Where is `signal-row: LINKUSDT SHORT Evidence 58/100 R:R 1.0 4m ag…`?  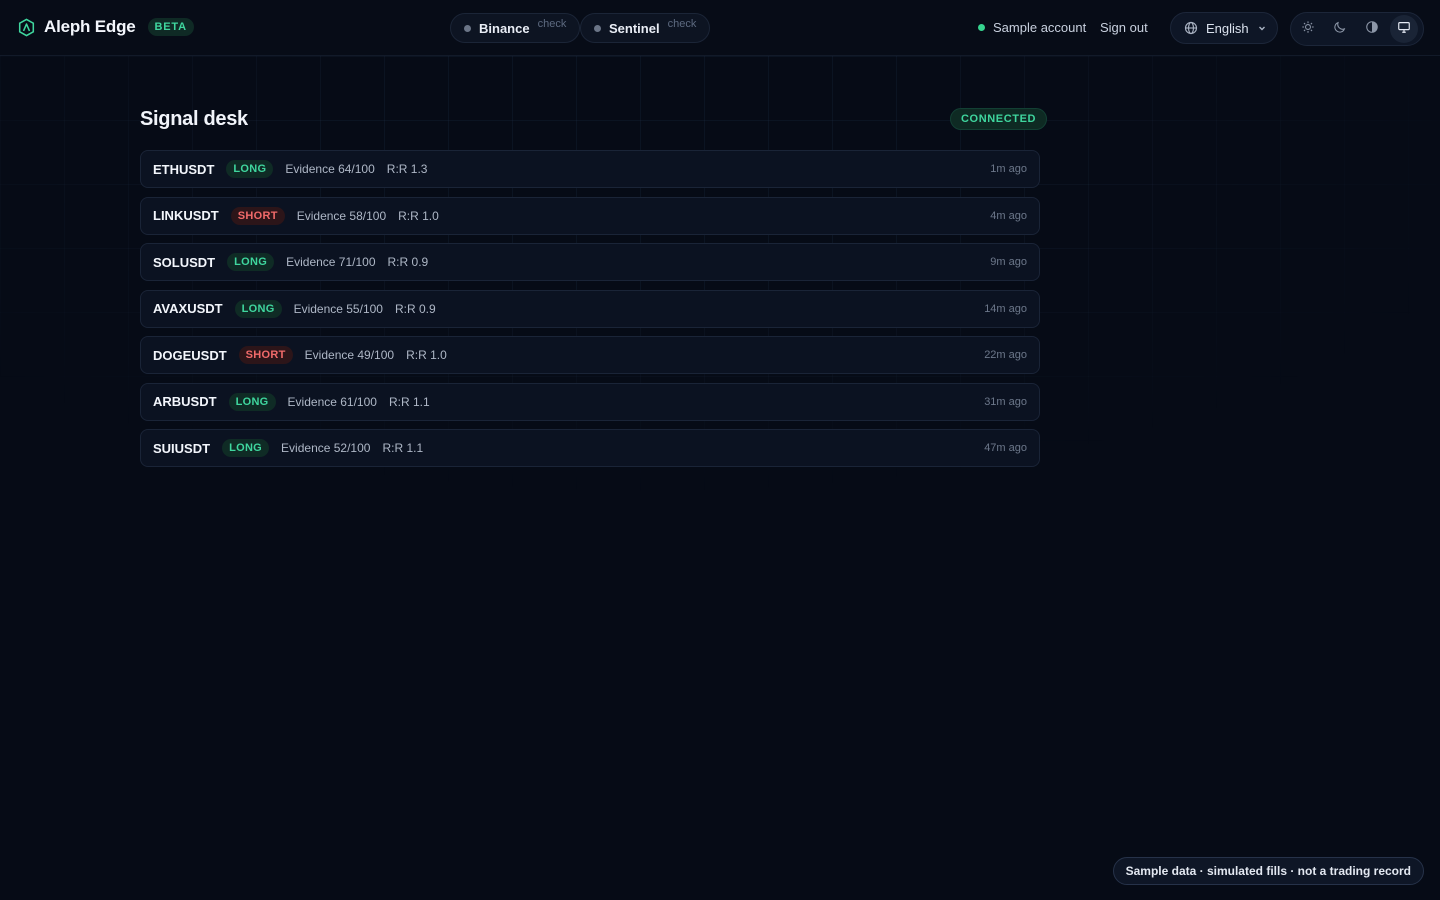 signal-row: LINKUSDT SHORT Evidence 58/100 R:R 1.0 4m ag… is located at coordinates (590, 215).